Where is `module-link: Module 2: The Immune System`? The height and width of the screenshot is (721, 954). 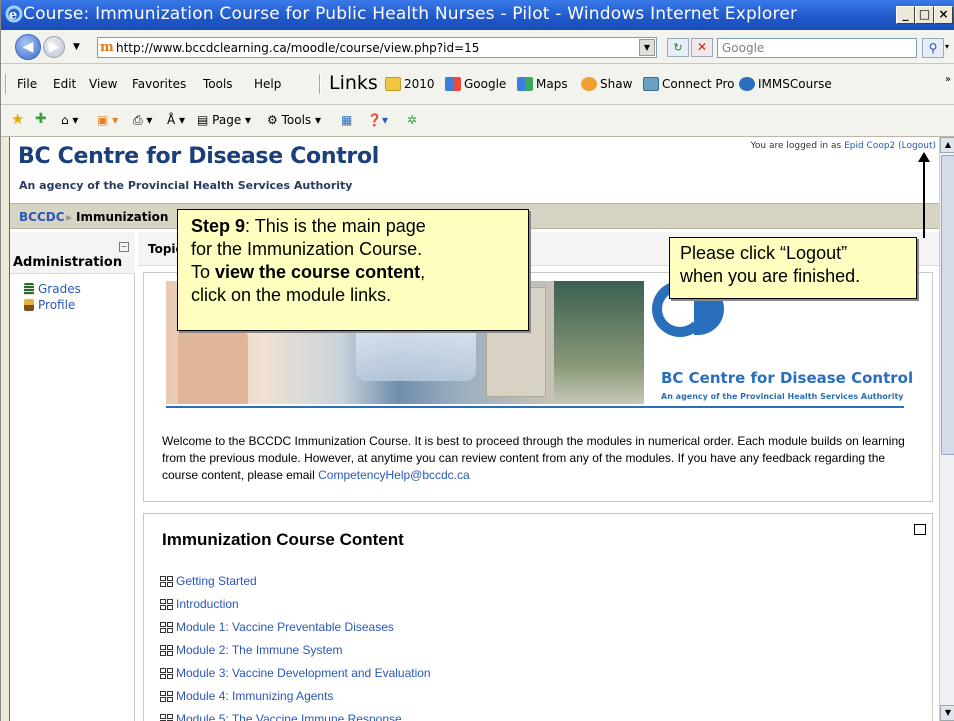
module-link: Module 2: The Immune System is located at coordinates (251, 650).